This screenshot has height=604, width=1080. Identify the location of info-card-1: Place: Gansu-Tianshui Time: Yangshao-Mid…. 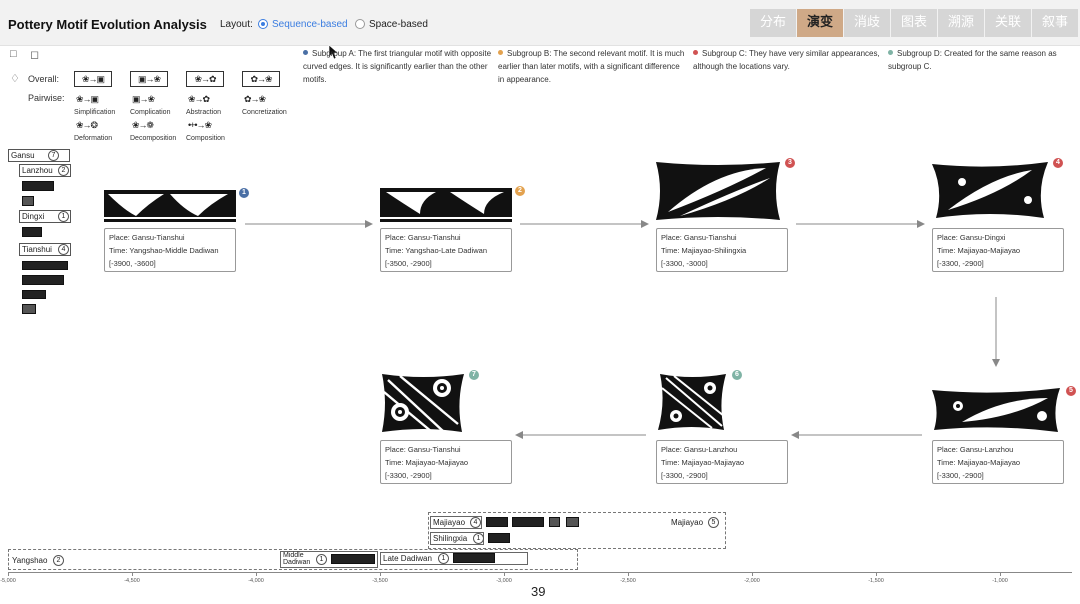
(170, 250).